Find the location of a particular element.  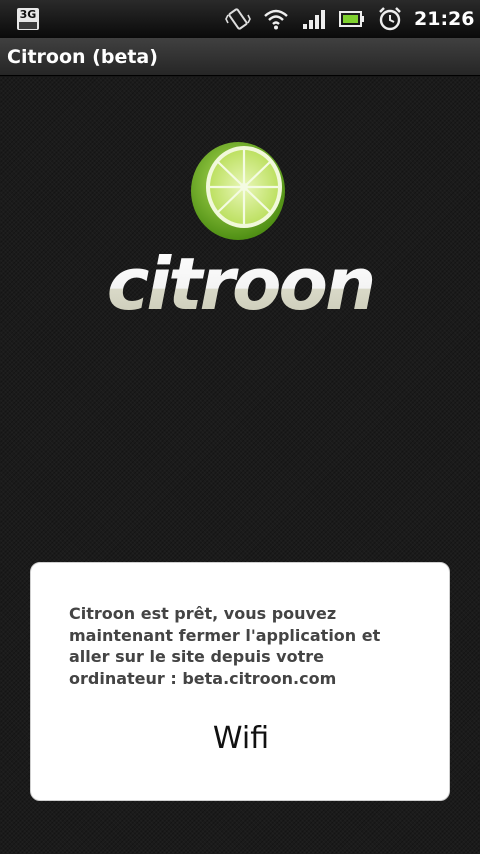

title-bar: Citroon (beta) is located at coordinates (240, 57).